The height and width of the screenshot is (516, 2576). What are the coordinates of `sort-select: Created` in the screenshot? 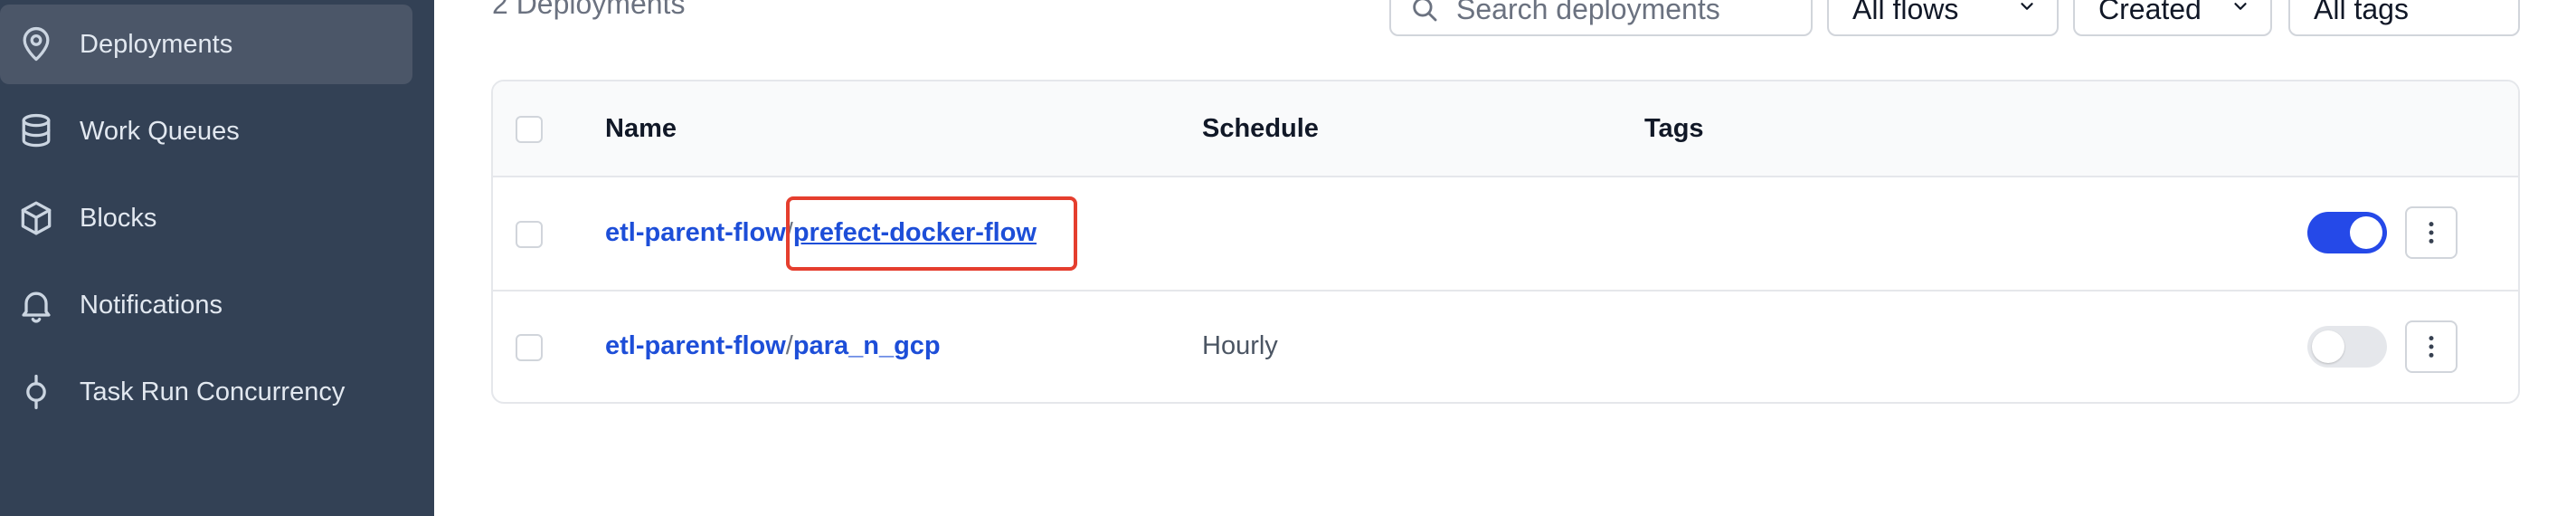 It's located at (2172, 18).